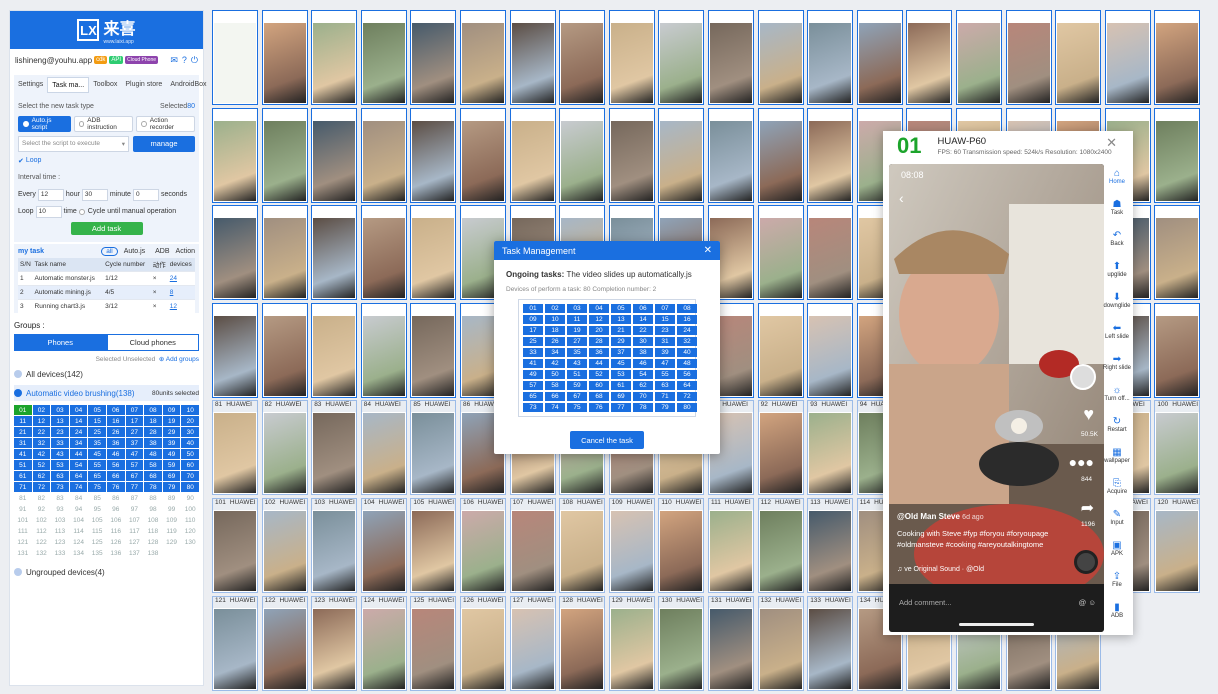 This screenshot has height=694, width=1218. What do you see at coordinates (830, 643) in the screenshot?
I see `device-tile: 133 HUAWEI` at bounding box center [830, 643].